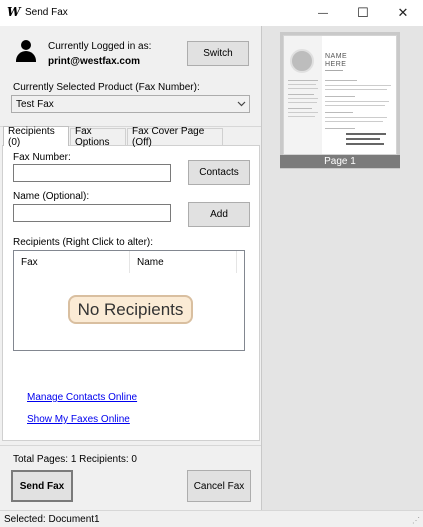 This screenshot has height=527, width=423. I want to click on page-caption: Page 1, so click(340, 161).